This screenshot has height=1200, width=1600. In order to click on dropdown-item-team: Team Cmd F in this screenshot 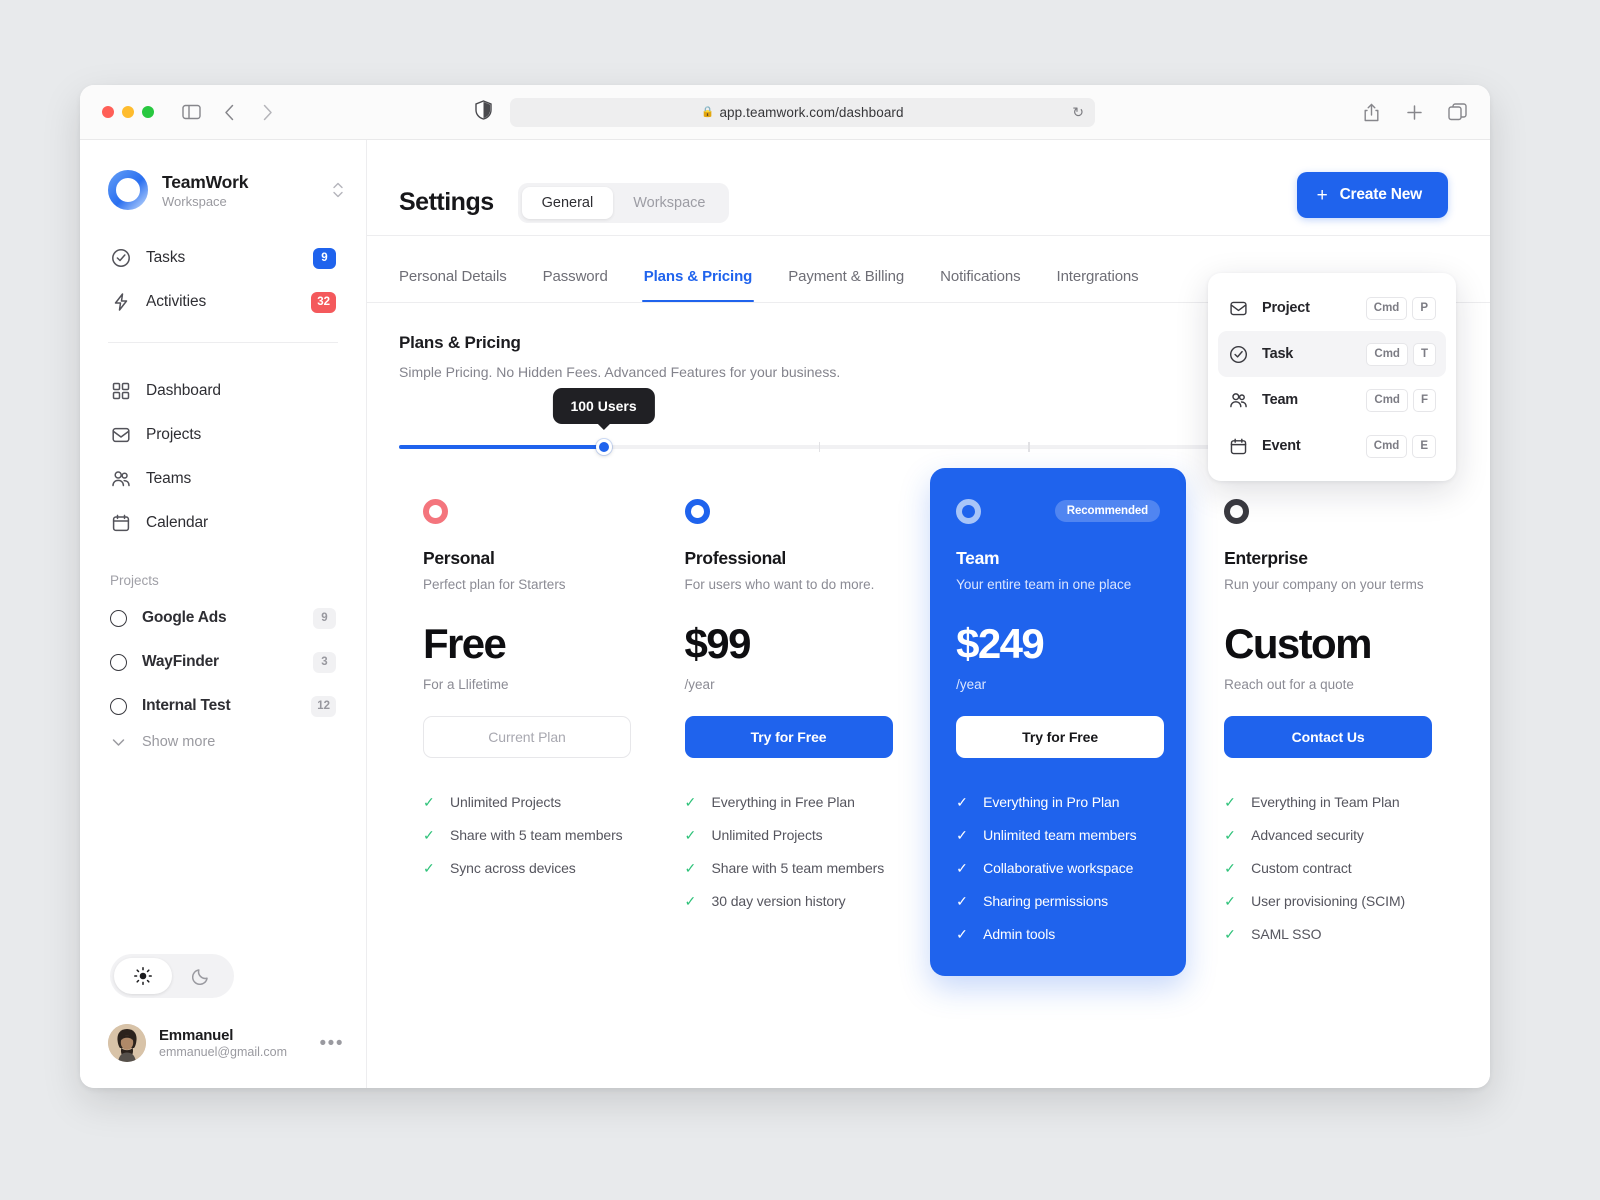, I will do `click(1332, 400)`.